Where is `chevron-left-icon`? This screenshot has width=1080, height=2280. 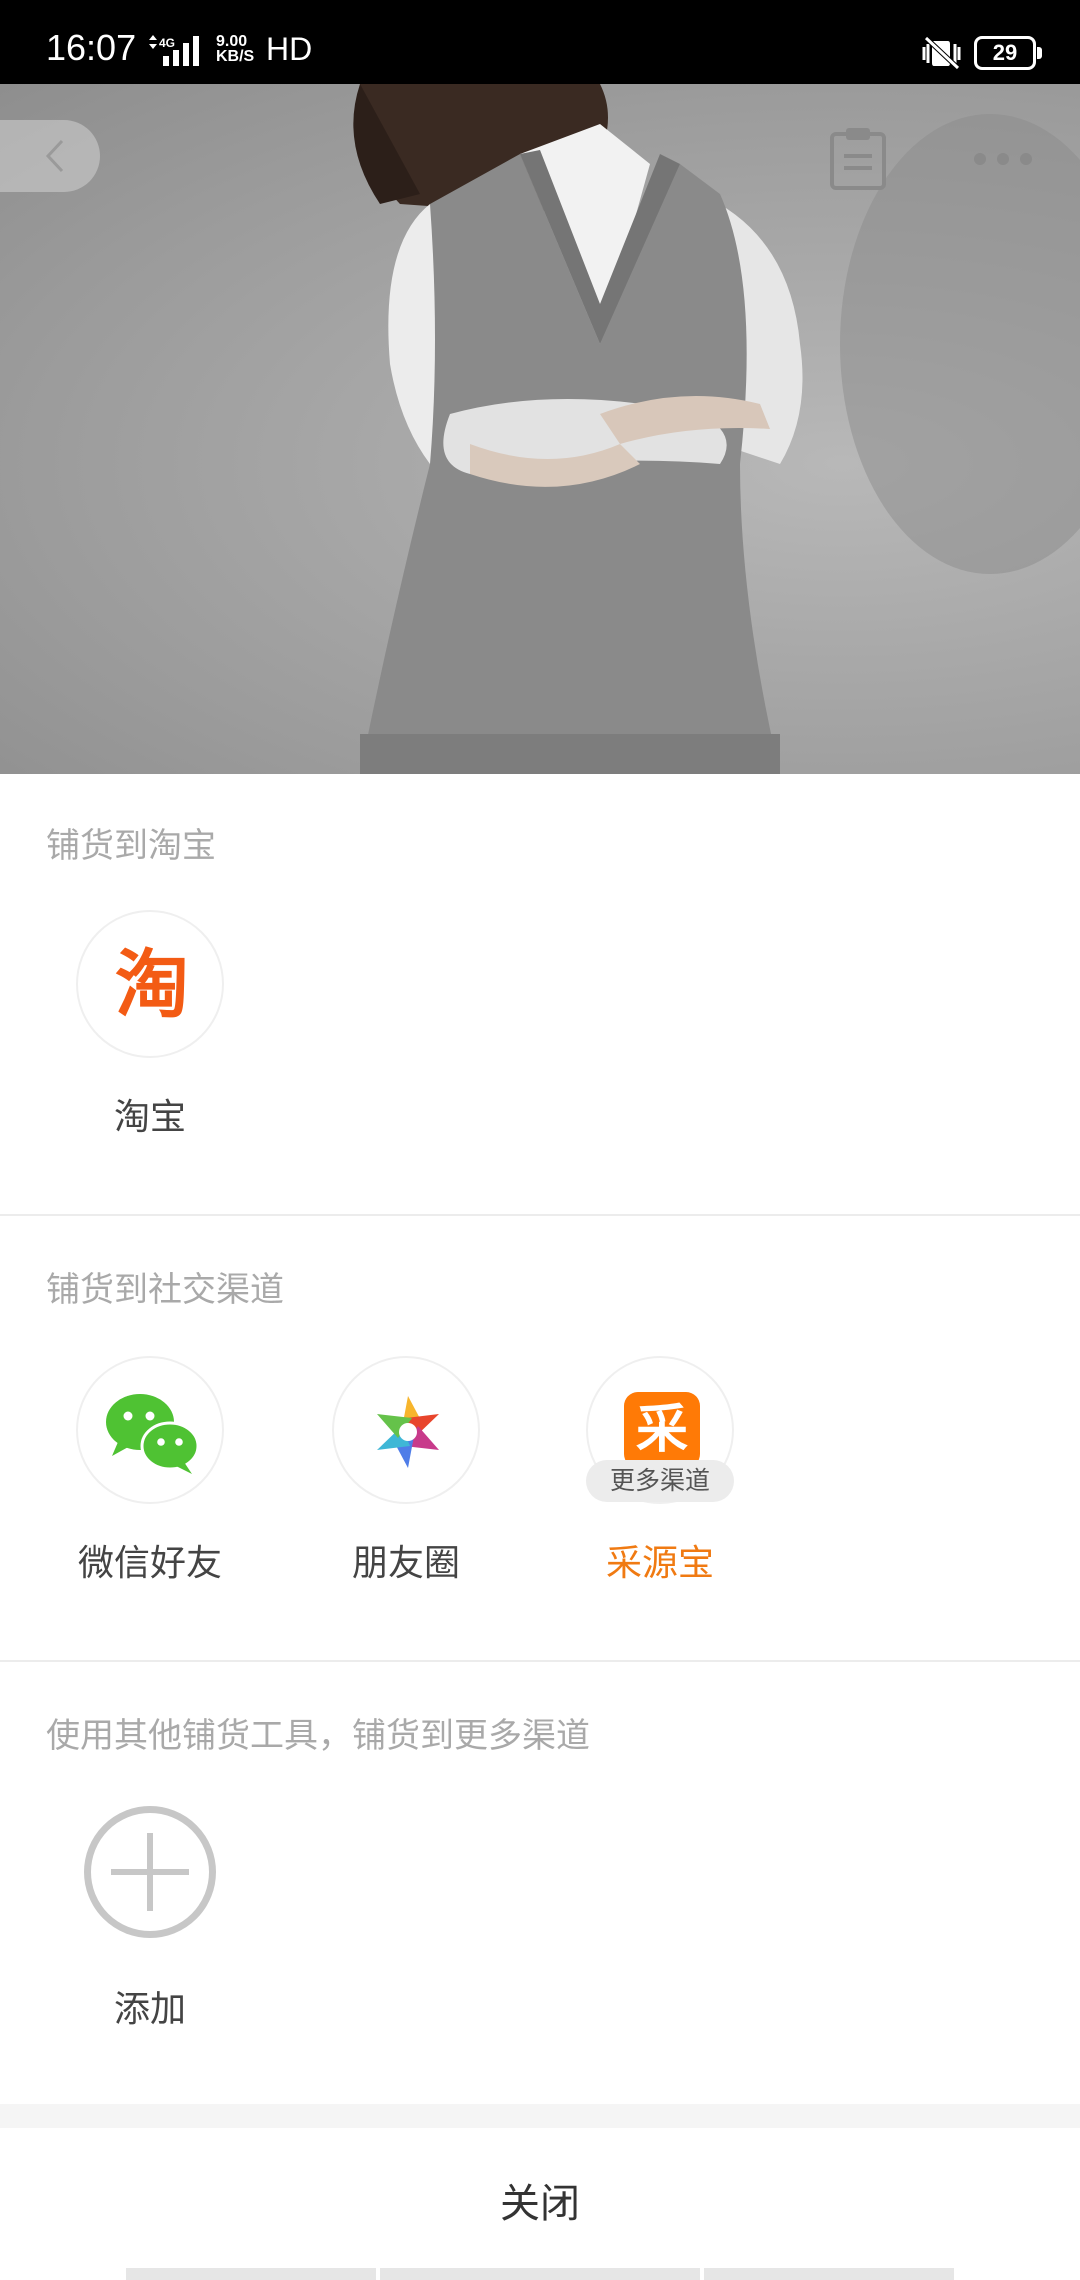 chevron-left-icon is located at coordinates (54, 156).